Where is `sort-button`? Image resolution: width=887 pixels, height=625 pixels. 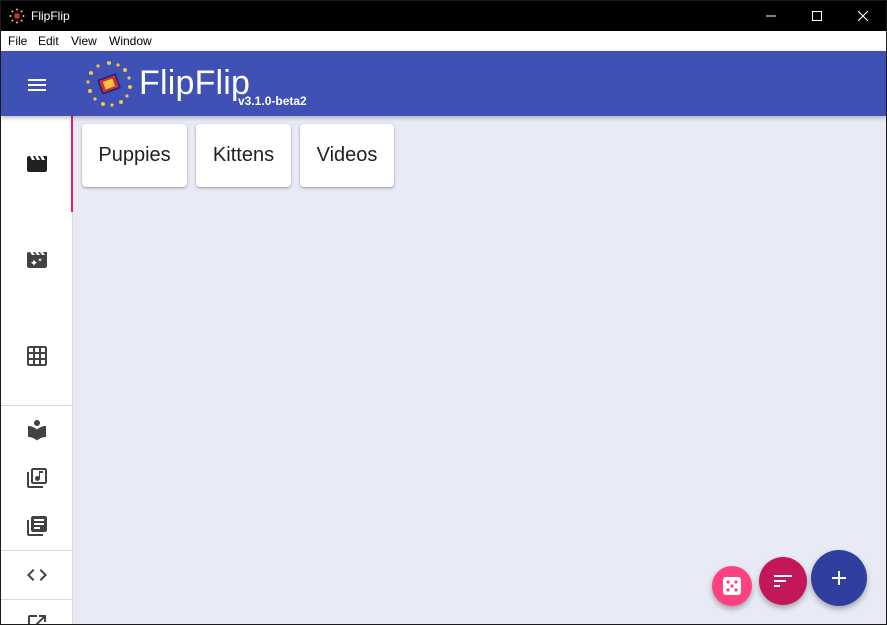
sort-button is located at coordinates (783, 581).